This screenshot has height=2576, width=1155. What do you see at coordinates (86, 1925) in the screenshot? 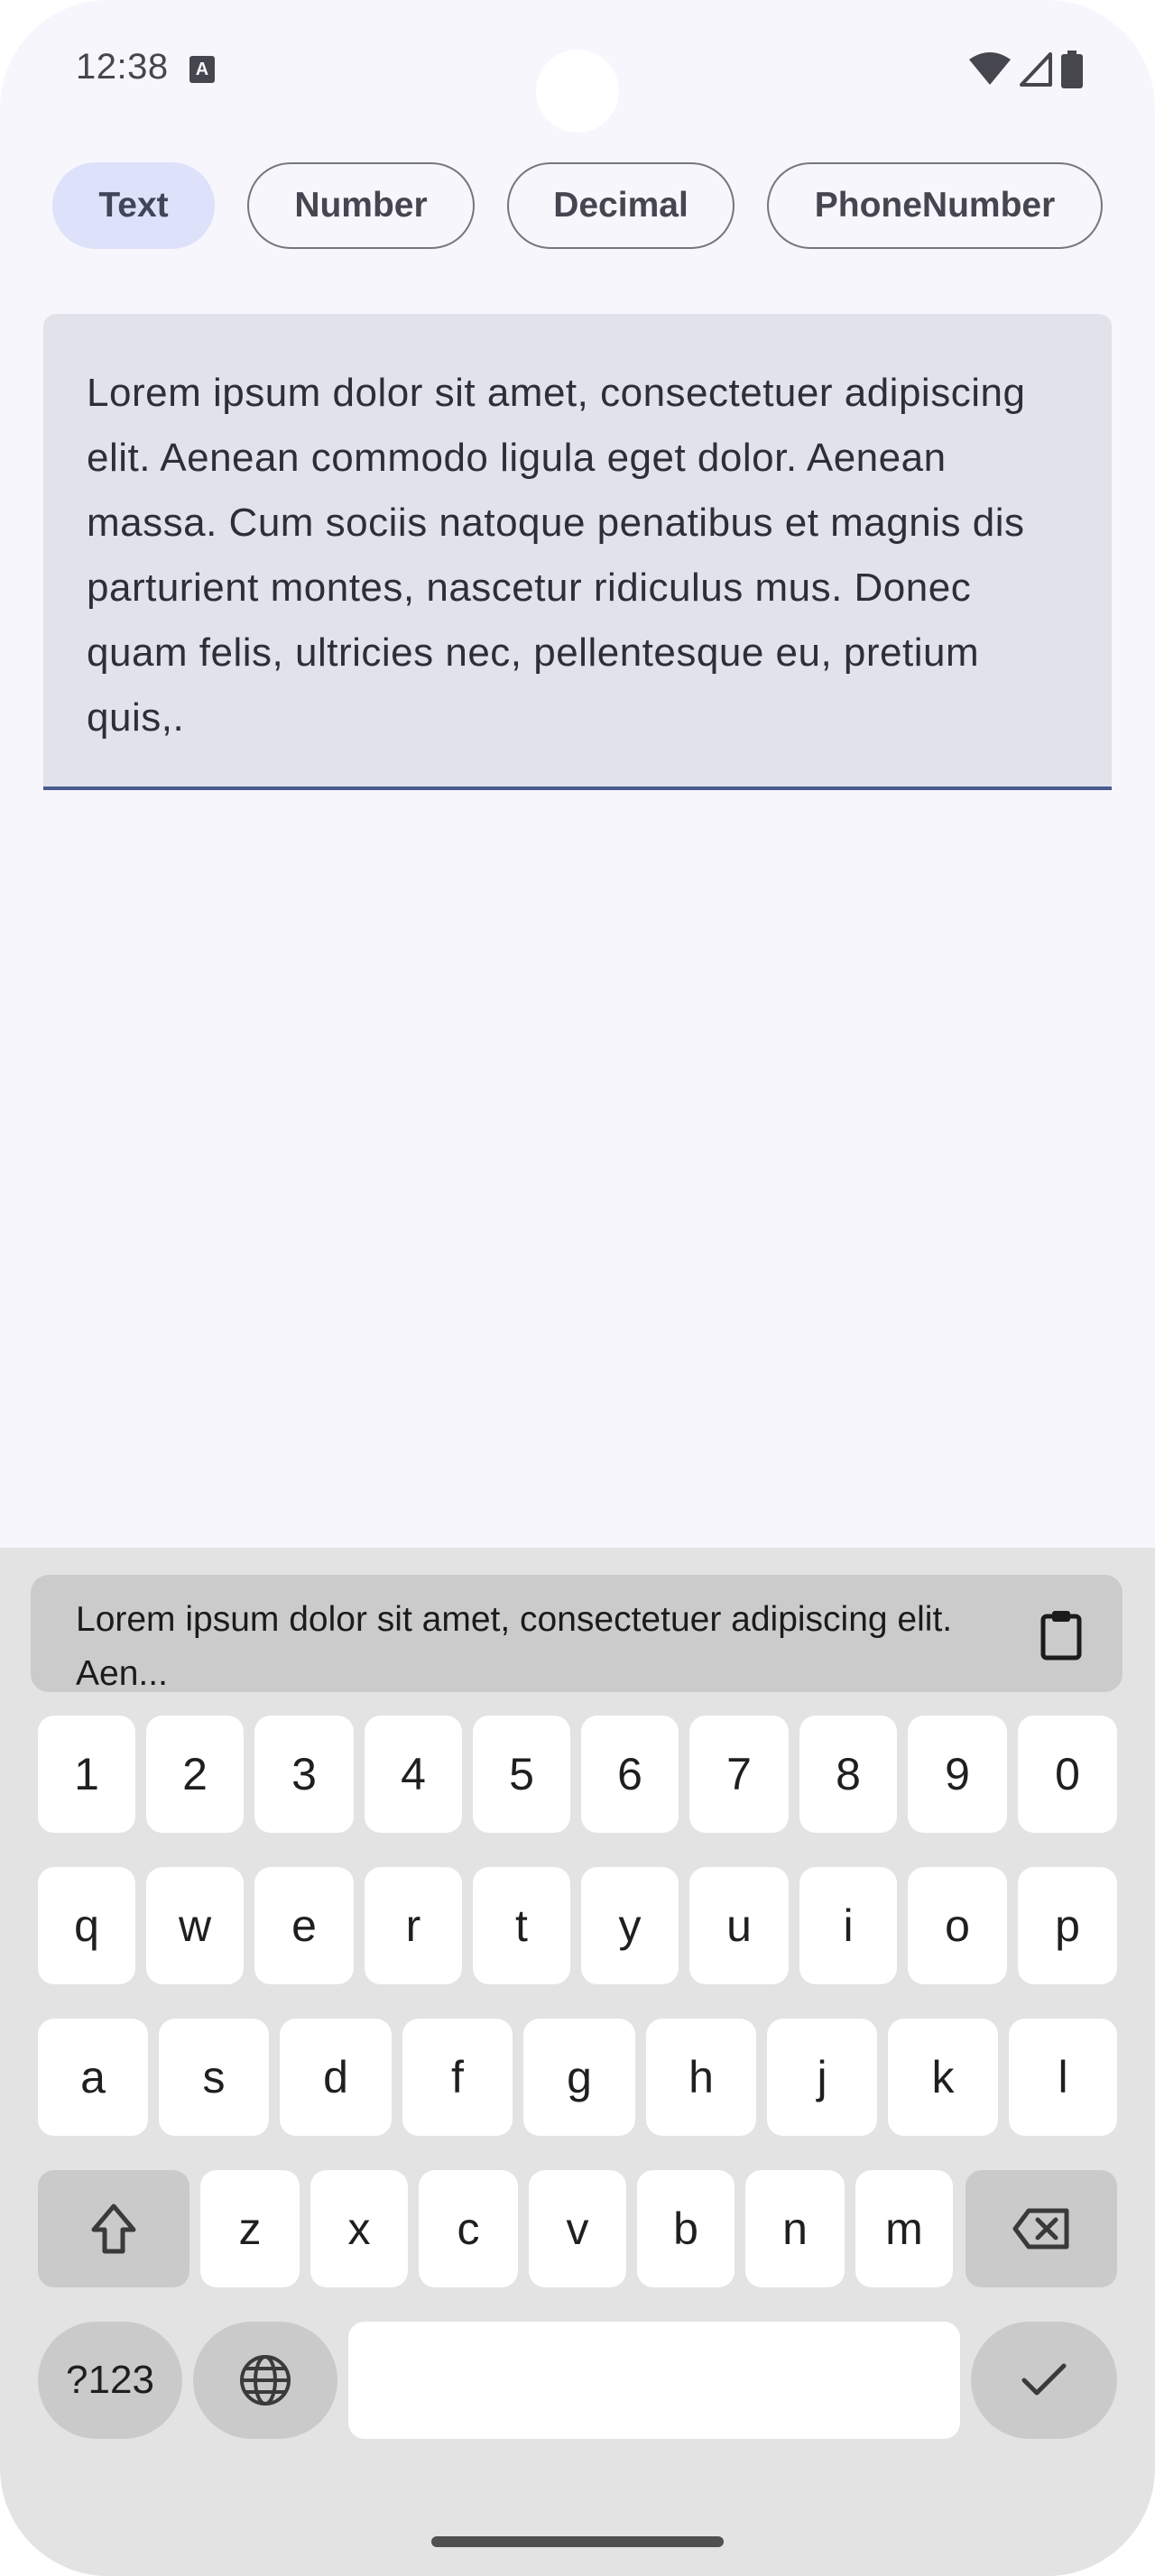
I see `key-q: q` at bounding box center [86, 1925].